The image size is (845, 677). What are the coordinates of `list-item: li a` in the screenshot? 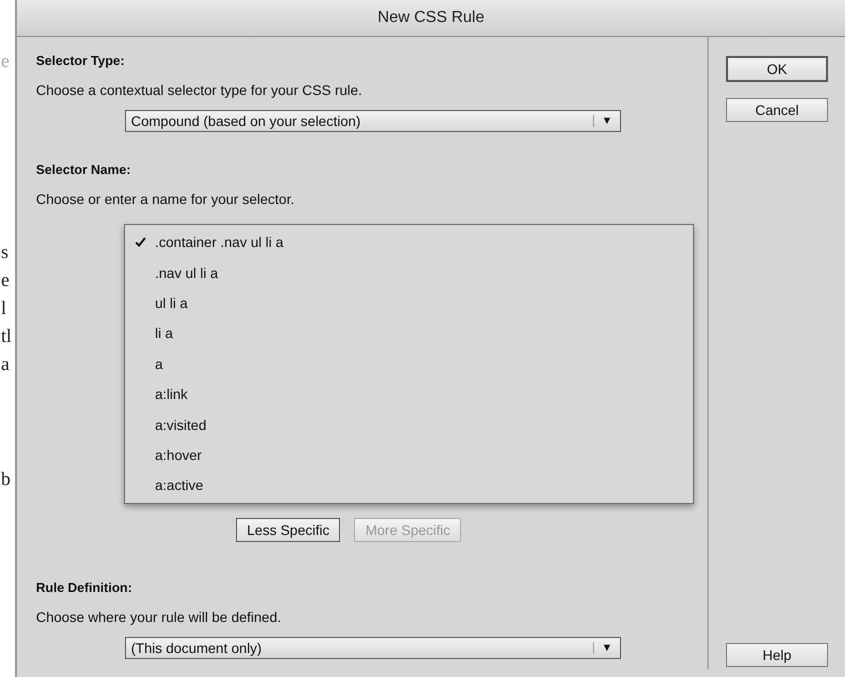 It's located at (409, 333).